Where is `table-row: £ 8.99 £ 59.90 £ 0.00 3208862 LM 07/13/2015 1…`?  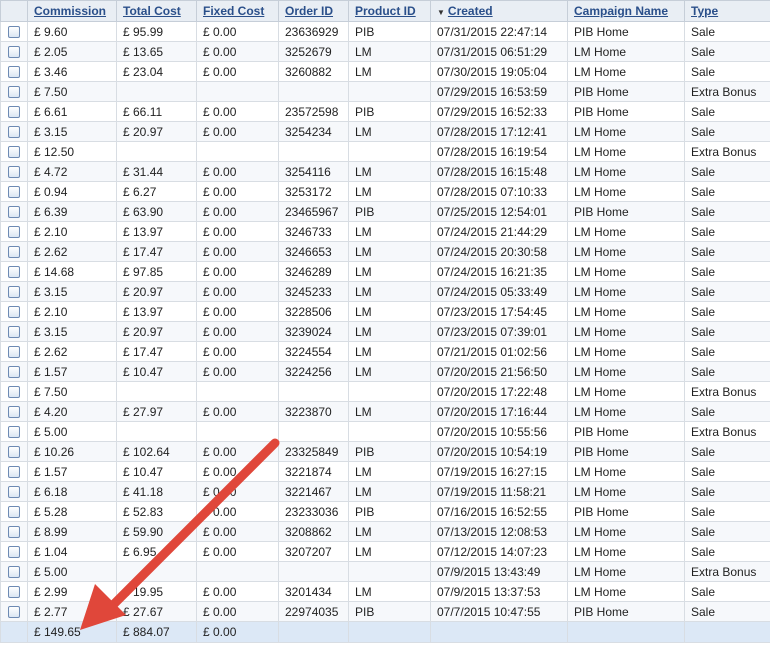 table-row: £ 8.99 £ 59.90 £ 0.00 3208862 LM 07/13/2015 1… is located at coordinates (385, 531).